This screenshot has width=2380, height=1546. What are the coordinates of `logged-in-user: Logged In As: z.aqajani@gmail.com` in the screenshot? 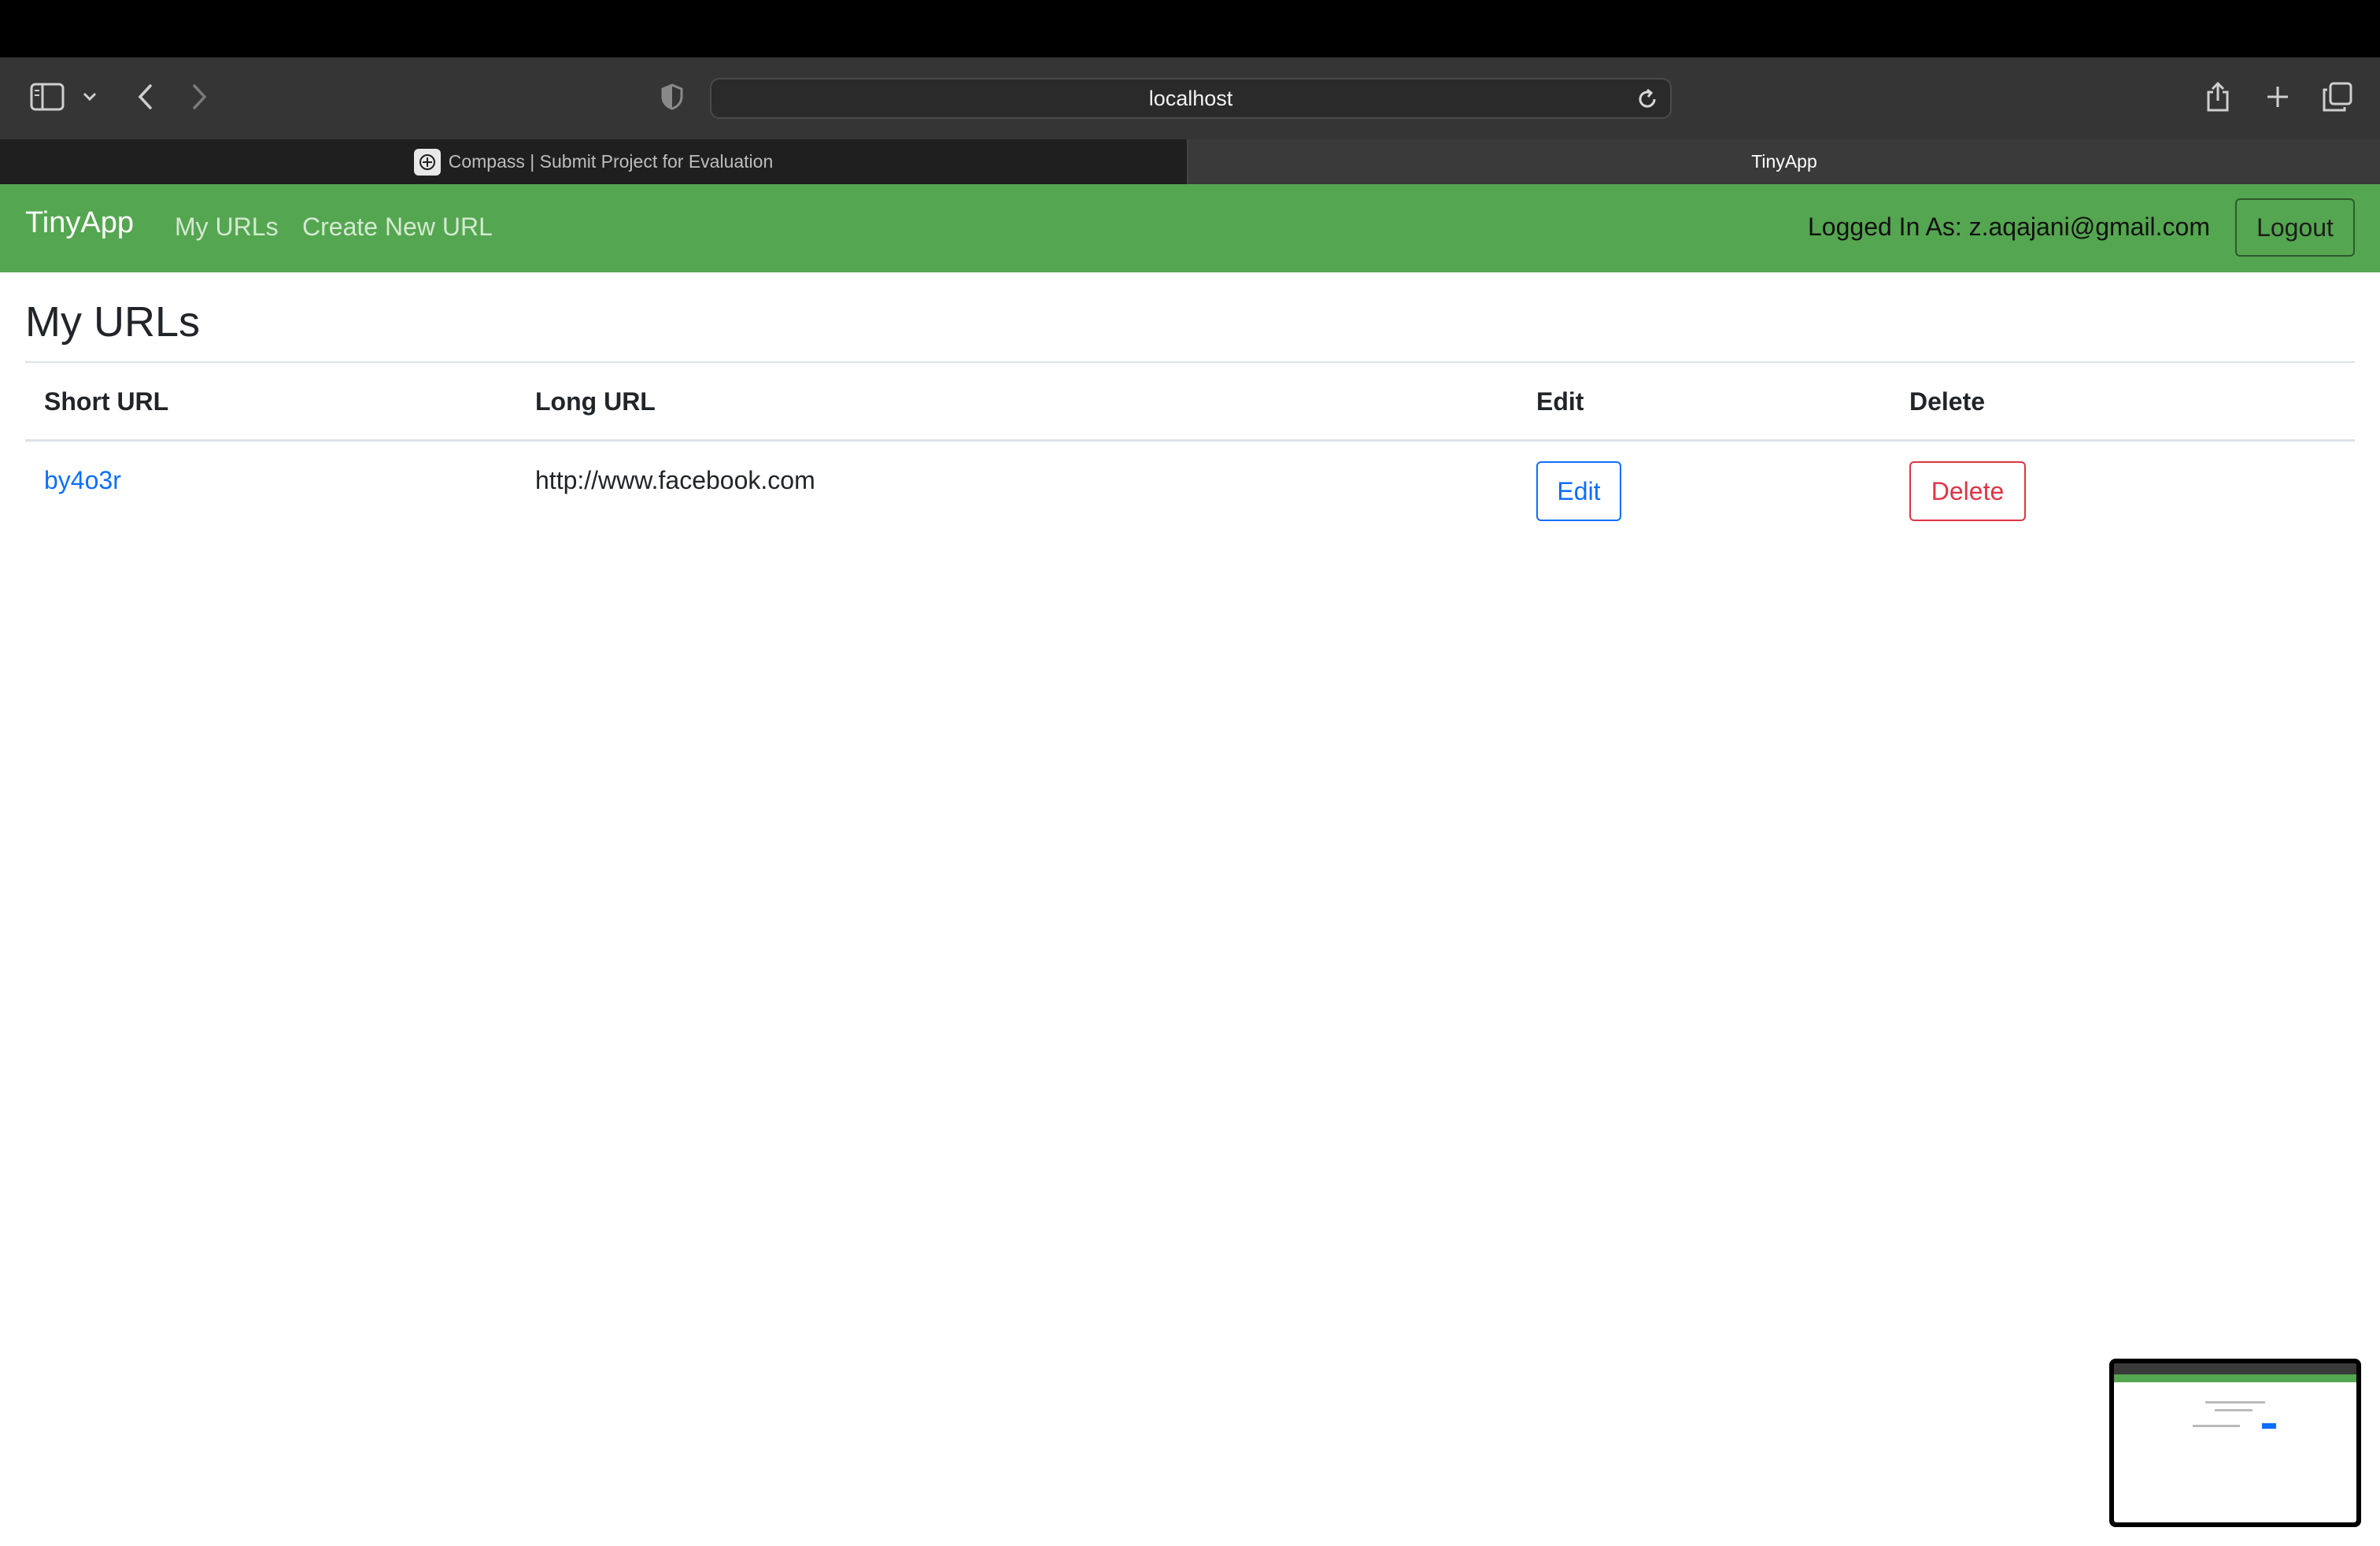 It's located at (2009, 227).